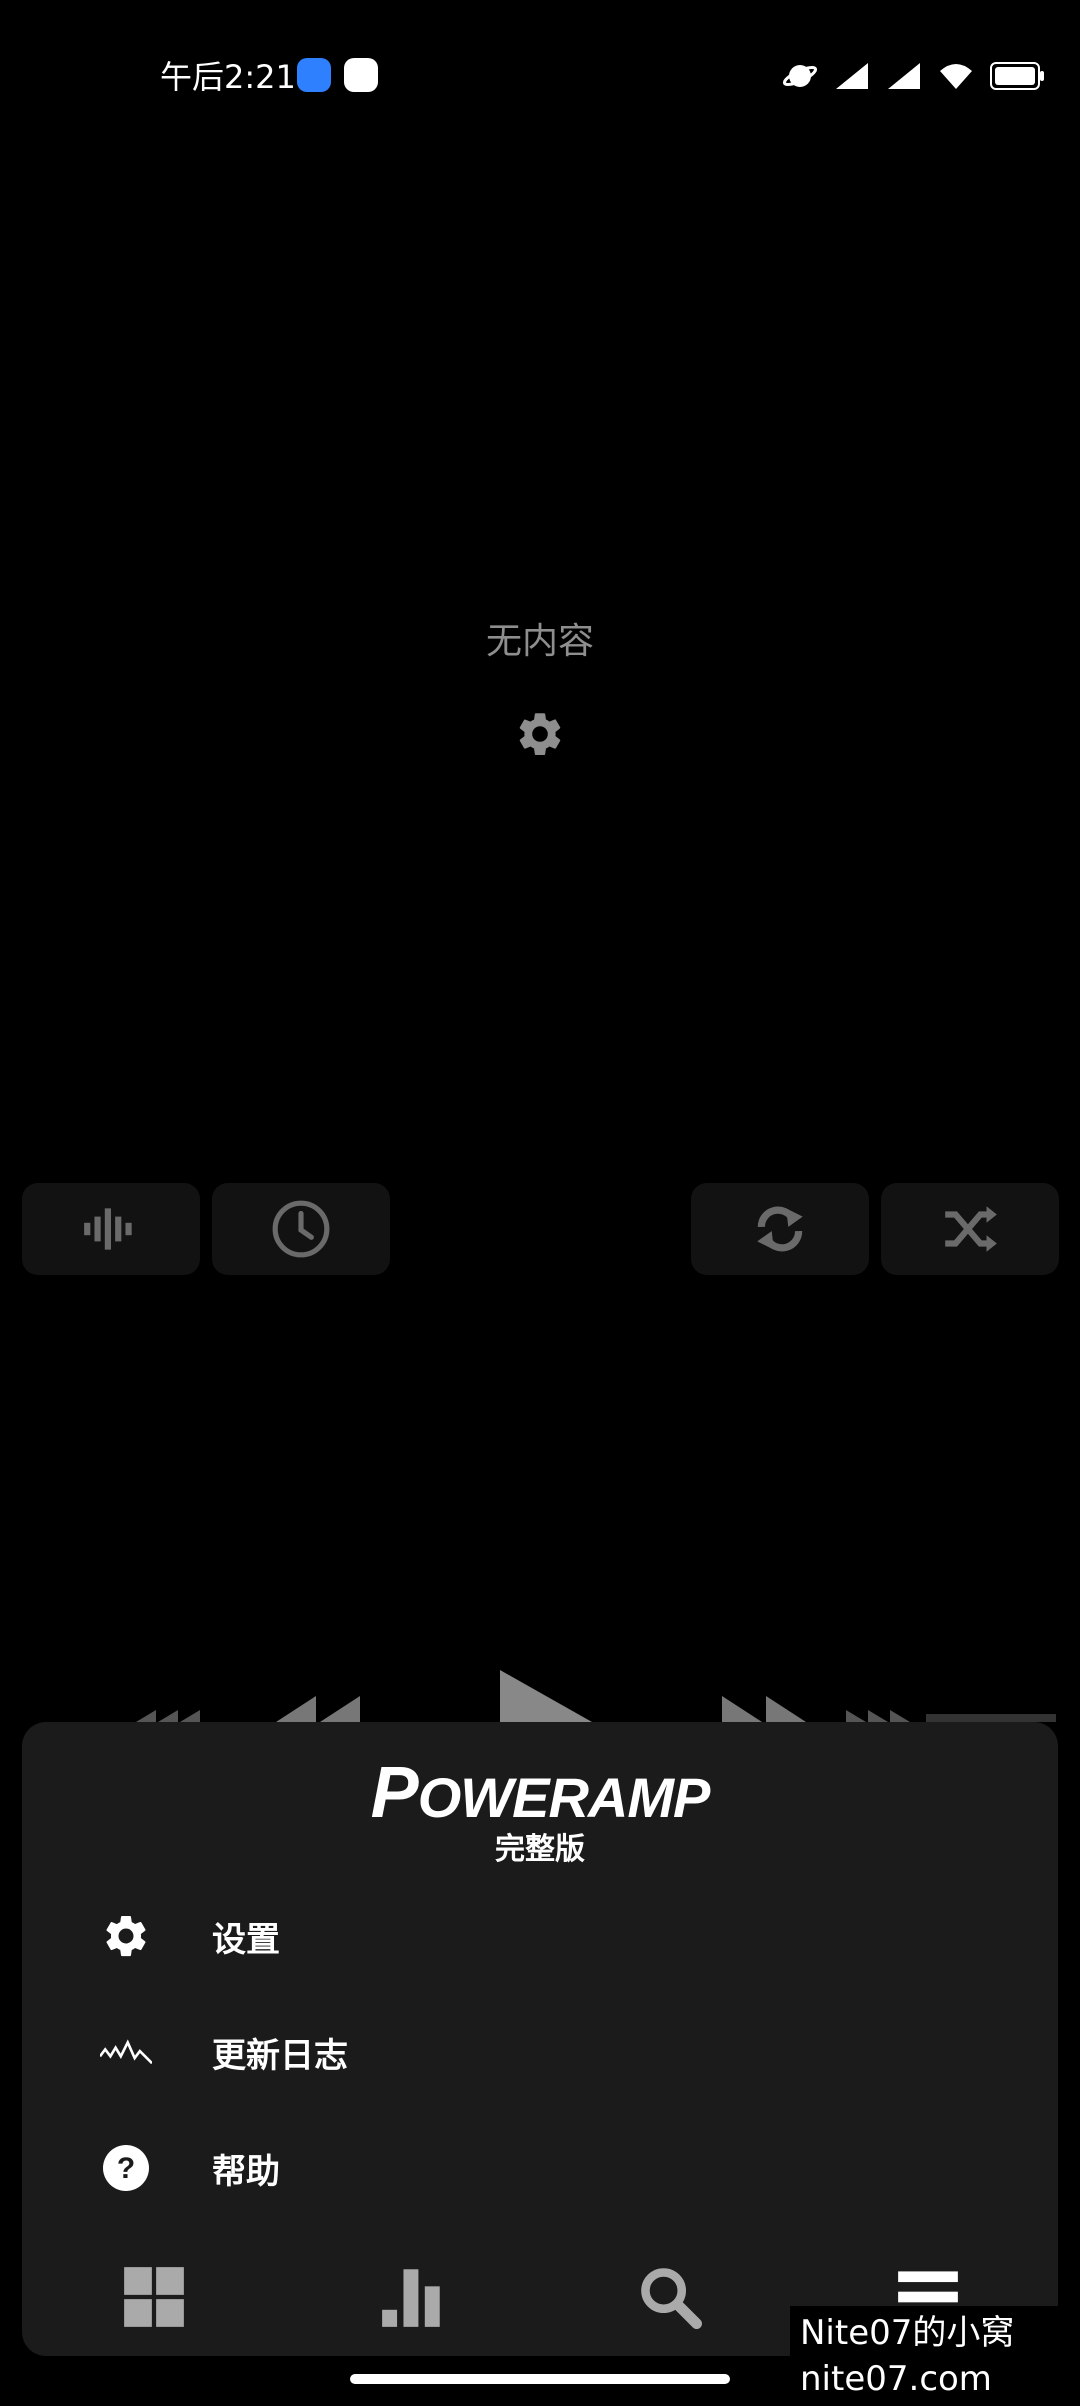 The image size is (1080, 2406). I want to click on nav-equalizer-button, so click(412, 2297).